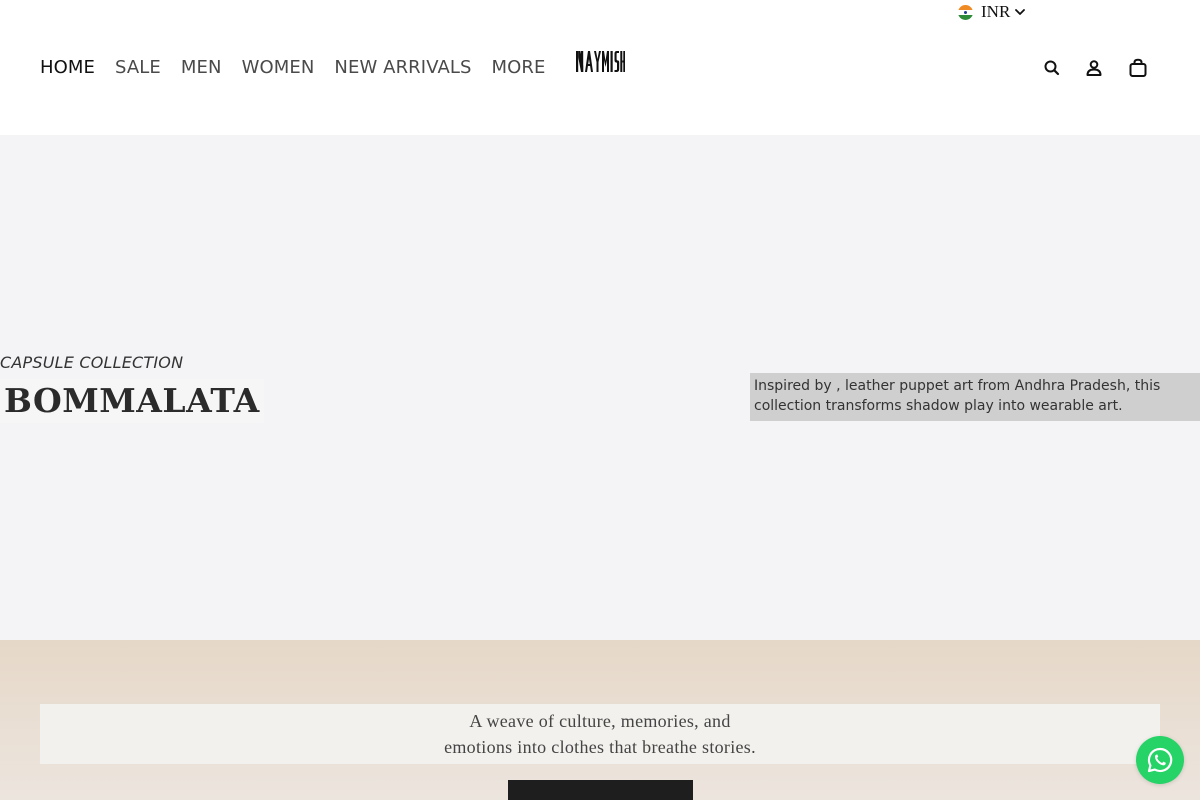  Describe the element at coordinates (132, 401) in the screenshot. I see `hero-title: BOMMALATA` at that location.